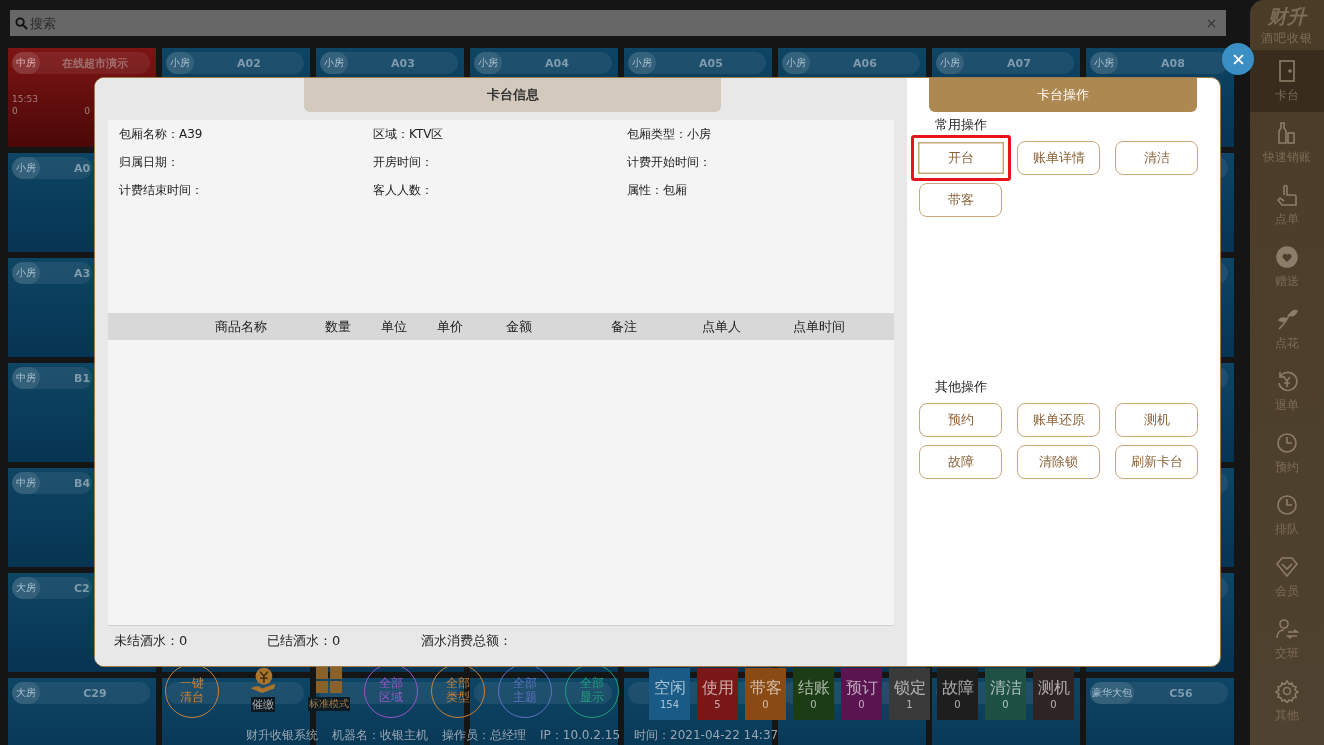 This screenshot has width=1324, height=745. What do you see at coordinates (1160, 711) in the screenshot?
I see `room-tile: 豪华大包 C56` at bounding box center [1160, 711].